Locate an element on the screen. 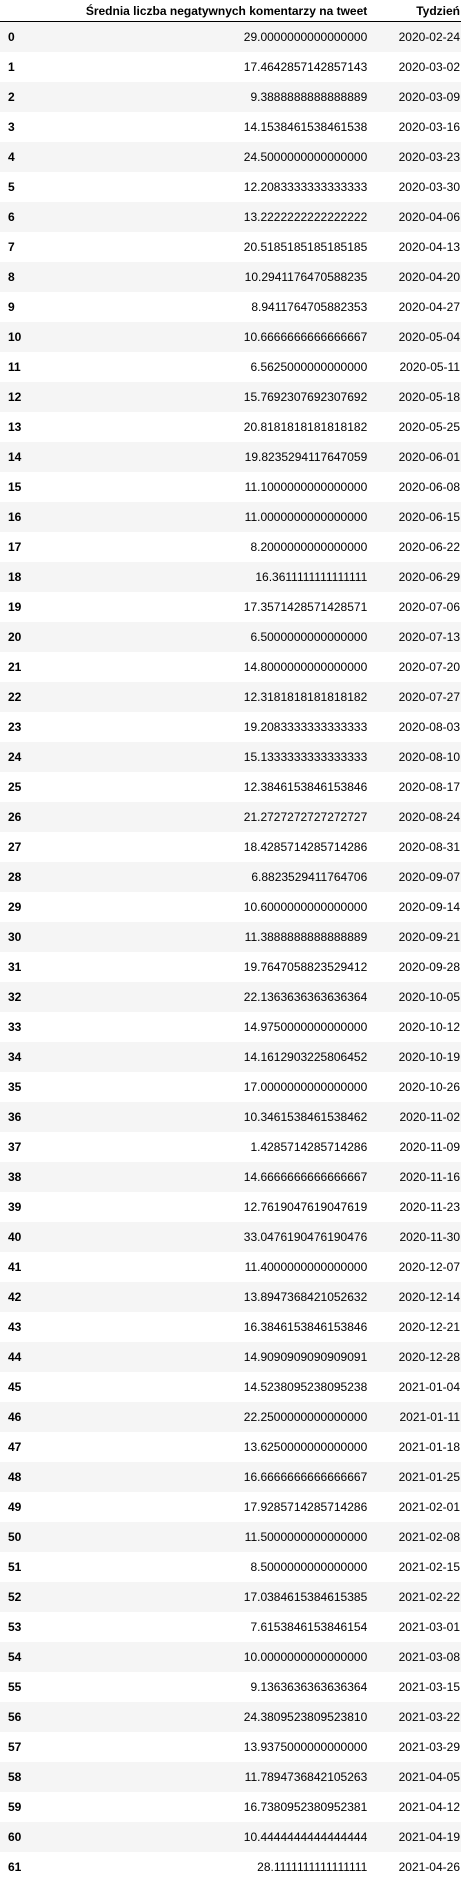 This screenshot has width=461, height=1882. row-week: 2021-01-04 is located at coordinates (419, 1387).